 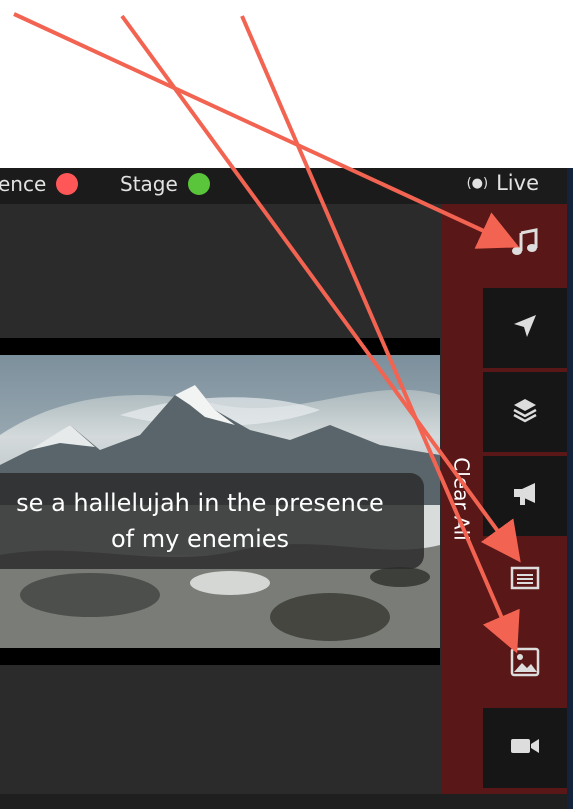 I want to click on send-arrow-icon, so click(x=525, y=328).